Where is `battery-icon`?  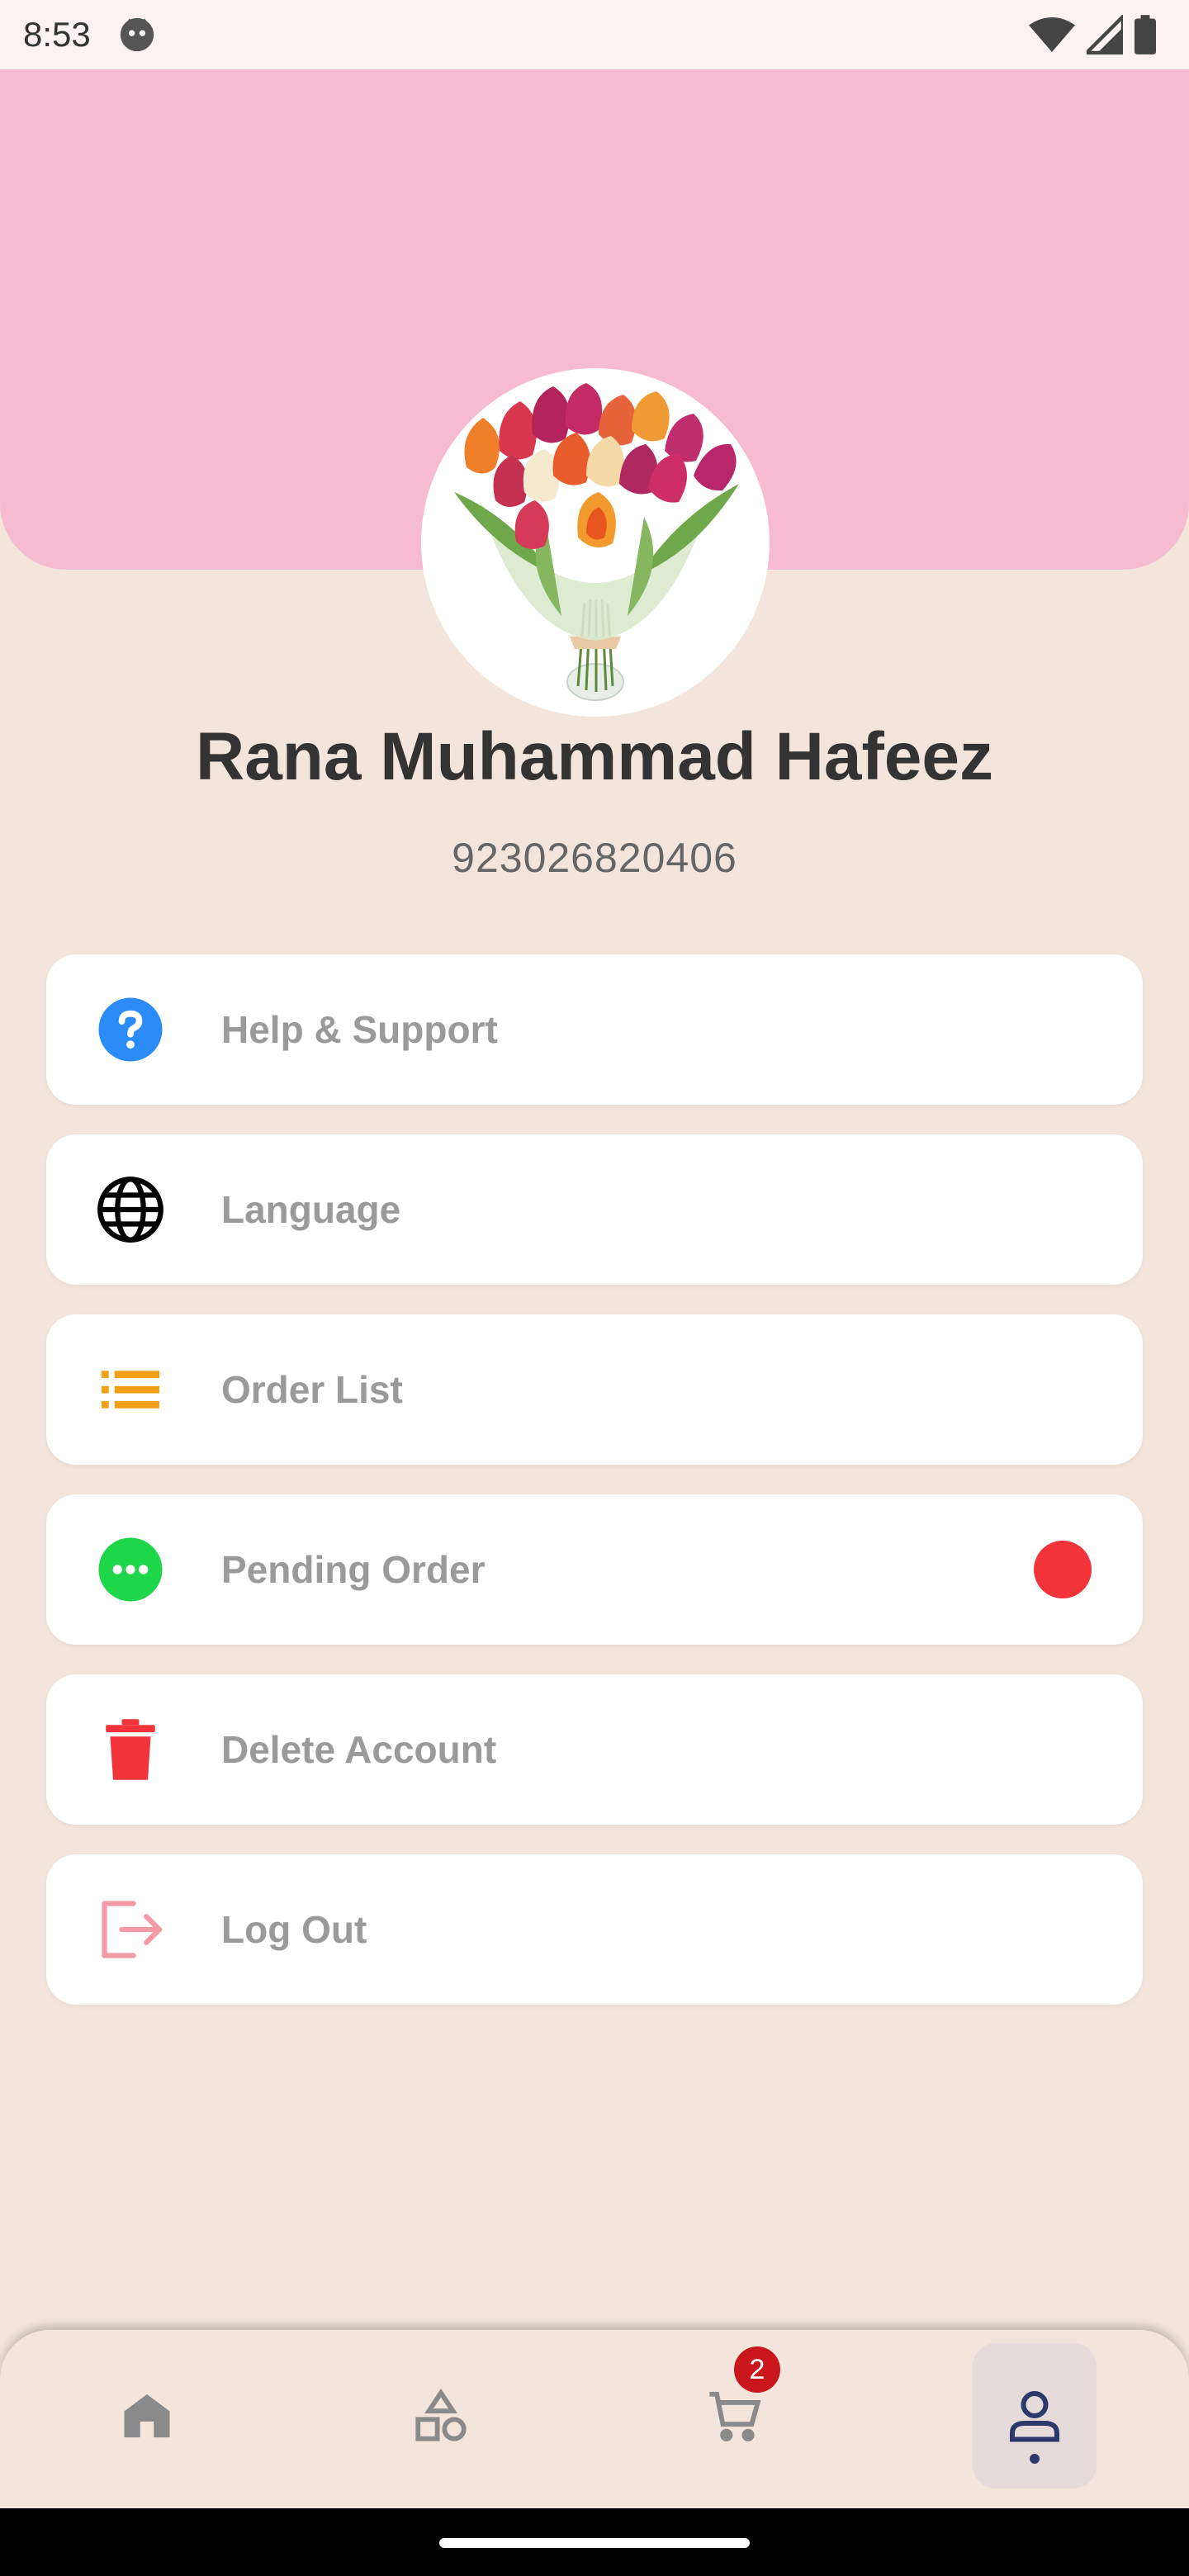 battery-icon is located at coordinates (1145, 34).